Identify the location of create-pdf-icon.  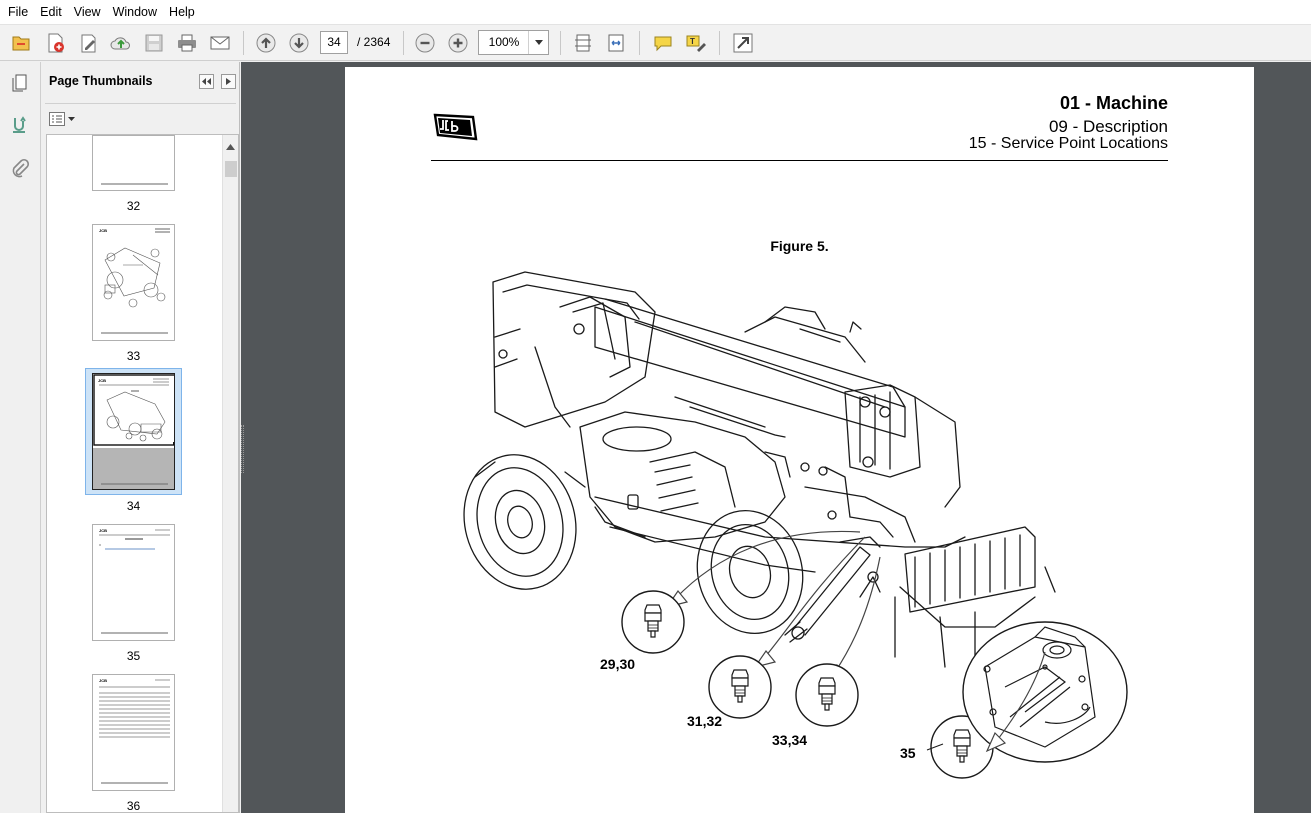
(55, 43).